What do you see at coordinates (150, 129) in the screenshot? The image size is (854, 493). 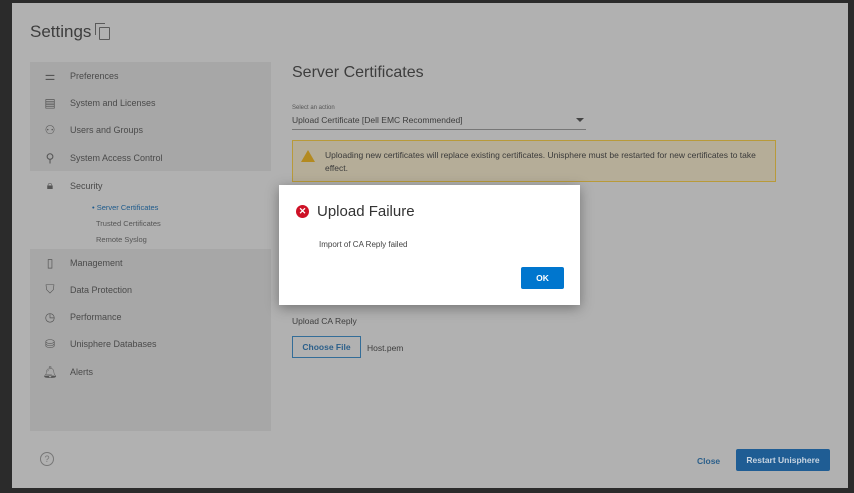 I see `sidebar-item-users-groups: ⚇ Users and Groups` at bounding box center [150, 129].